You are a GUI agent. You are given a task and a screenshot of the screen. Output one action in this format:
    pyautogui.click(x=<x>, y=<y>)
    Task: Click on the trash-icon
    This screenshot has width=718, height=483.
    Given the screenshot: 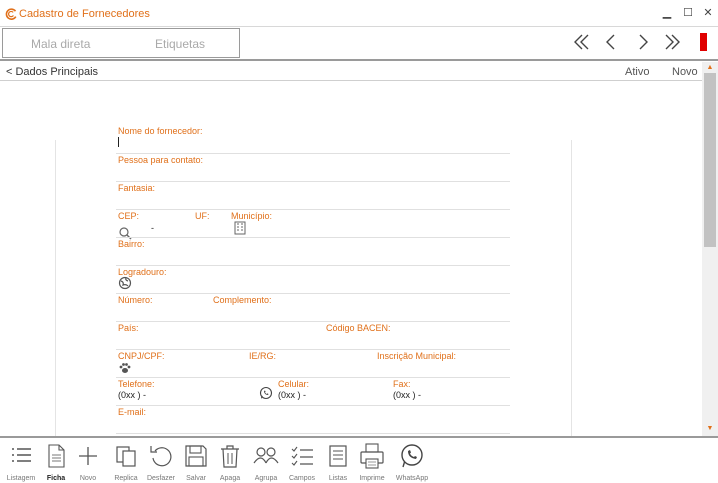 What is the action you would take?
    pyautogui.click(x=230, y=456)
    